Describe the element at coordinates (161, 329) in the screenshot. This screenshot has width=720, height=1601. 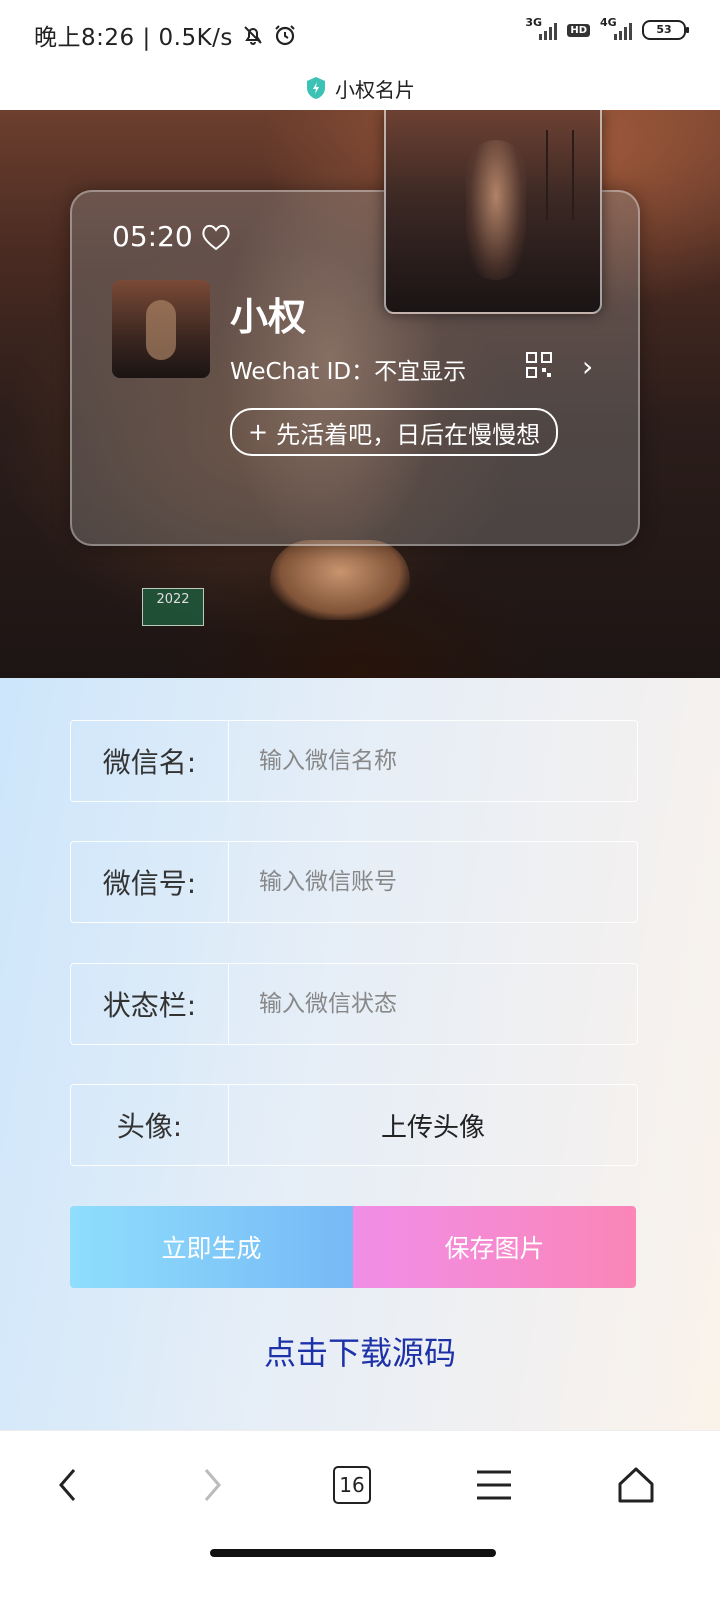
I see `avatar` at that location.